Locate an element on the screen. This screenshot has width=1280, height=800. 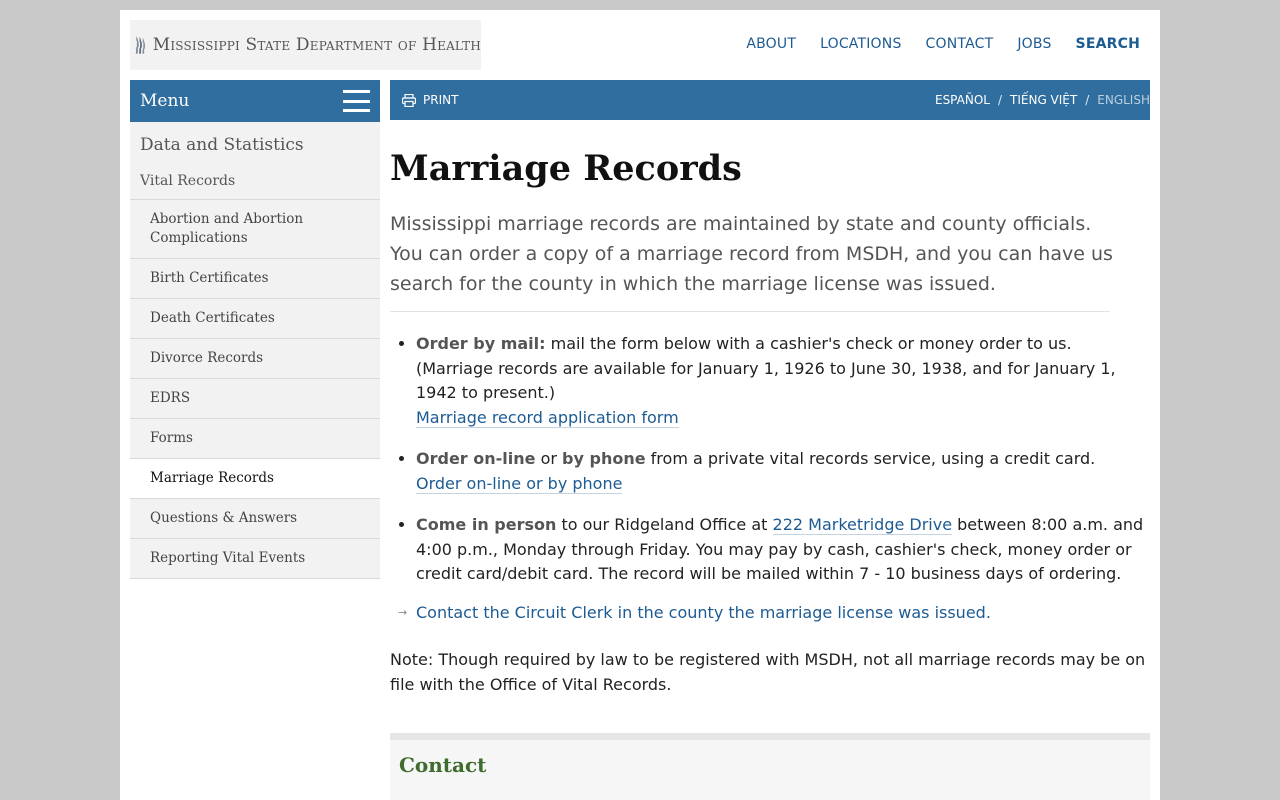
arrow-right-icon: → is located at coordinates (403, 612).